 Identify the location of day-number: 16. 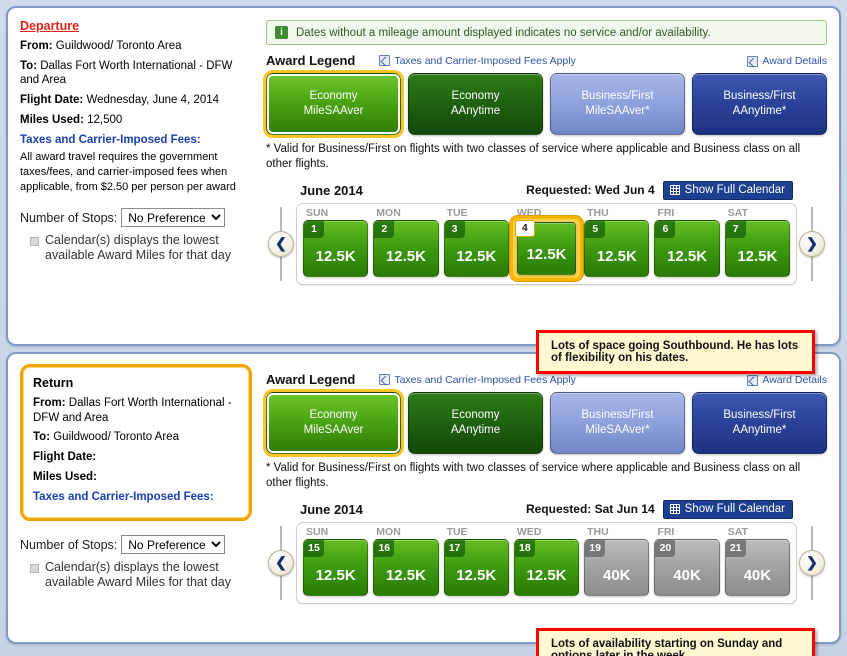
(384, 548).